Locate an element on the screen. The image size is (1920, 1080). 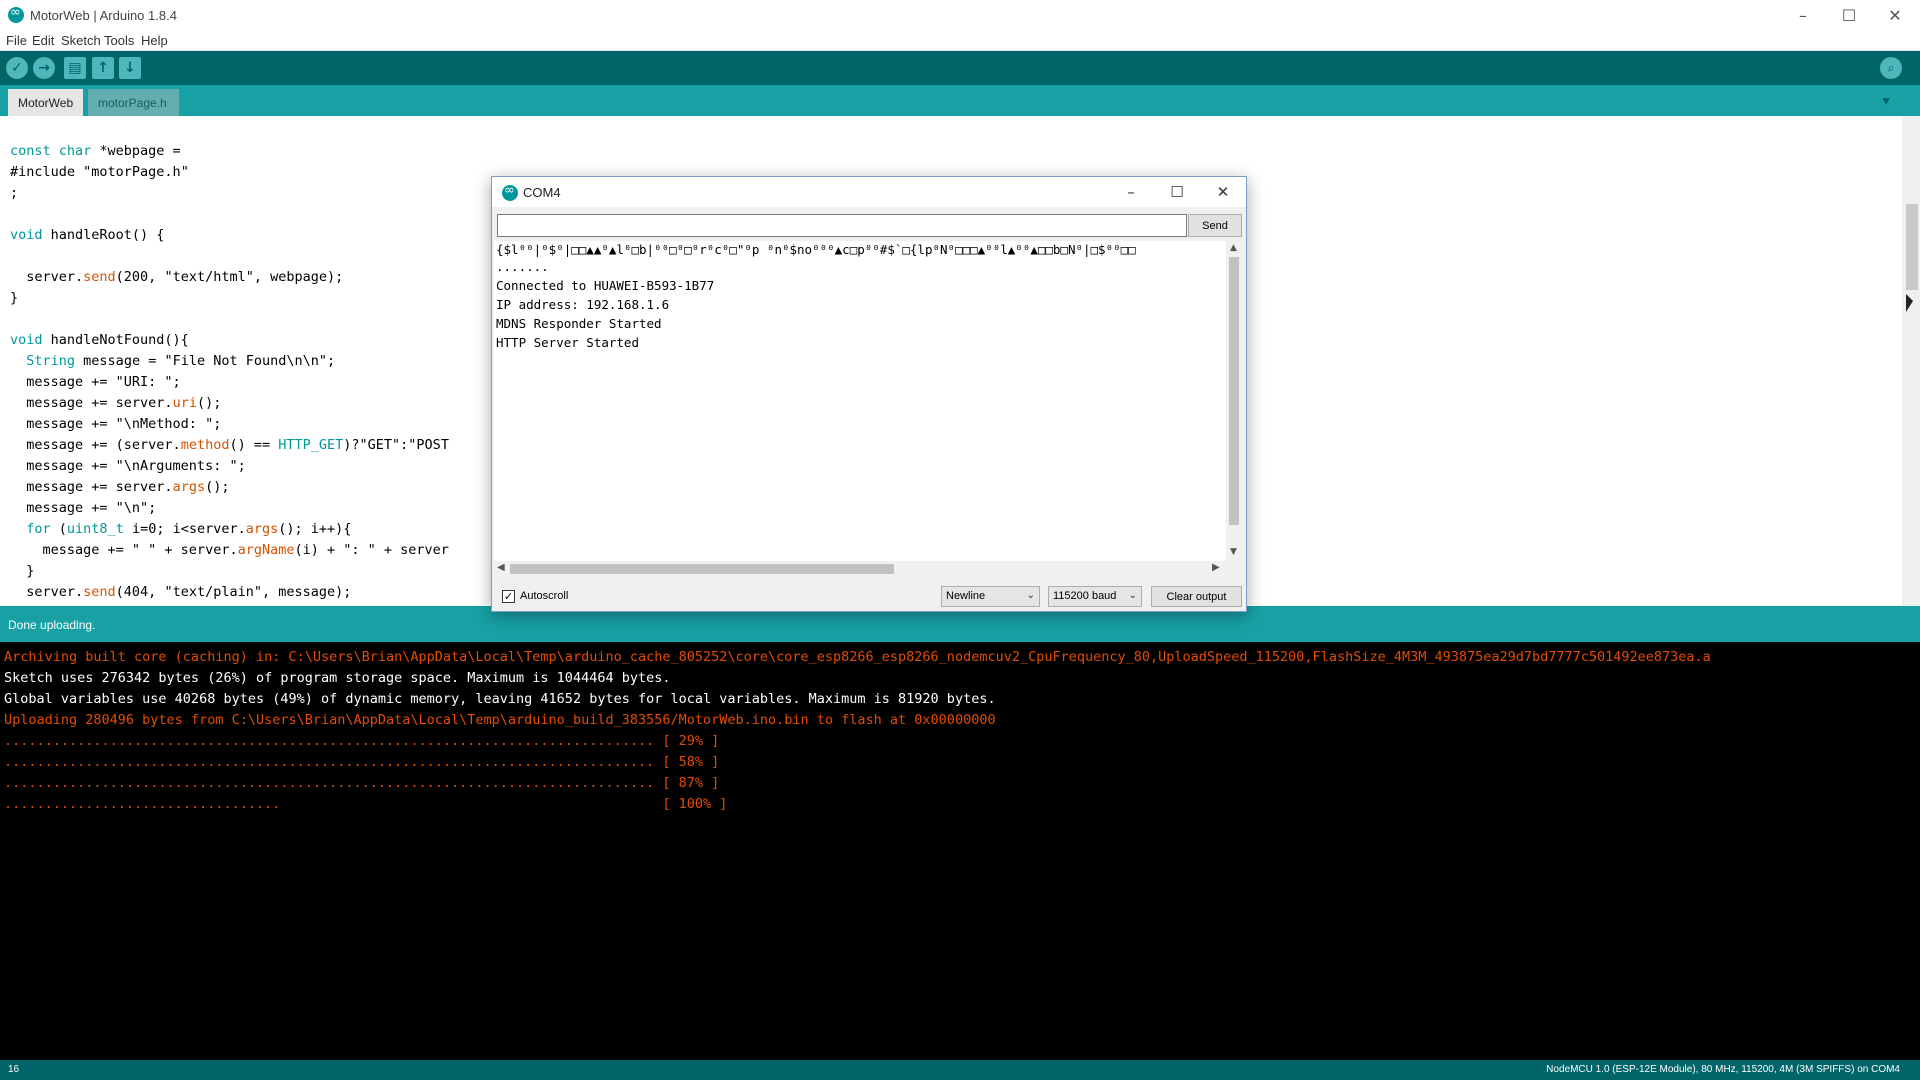
serial-horizontal-scrollbar: ◀ ▶ is located at coordinates (860, 569).